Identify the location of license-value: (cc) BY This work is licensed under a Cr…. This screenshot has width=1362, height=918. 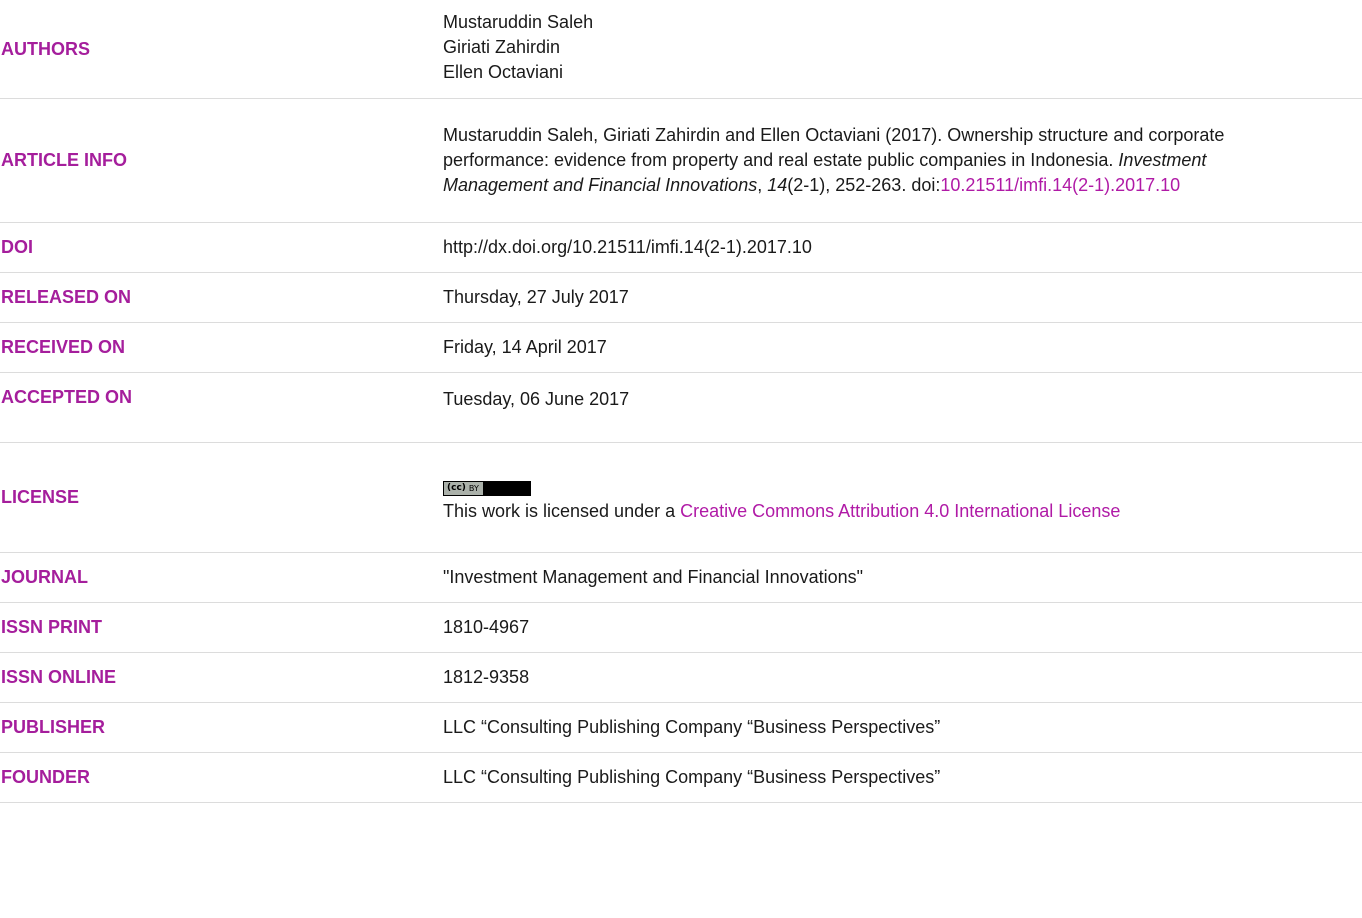
(902, 498).